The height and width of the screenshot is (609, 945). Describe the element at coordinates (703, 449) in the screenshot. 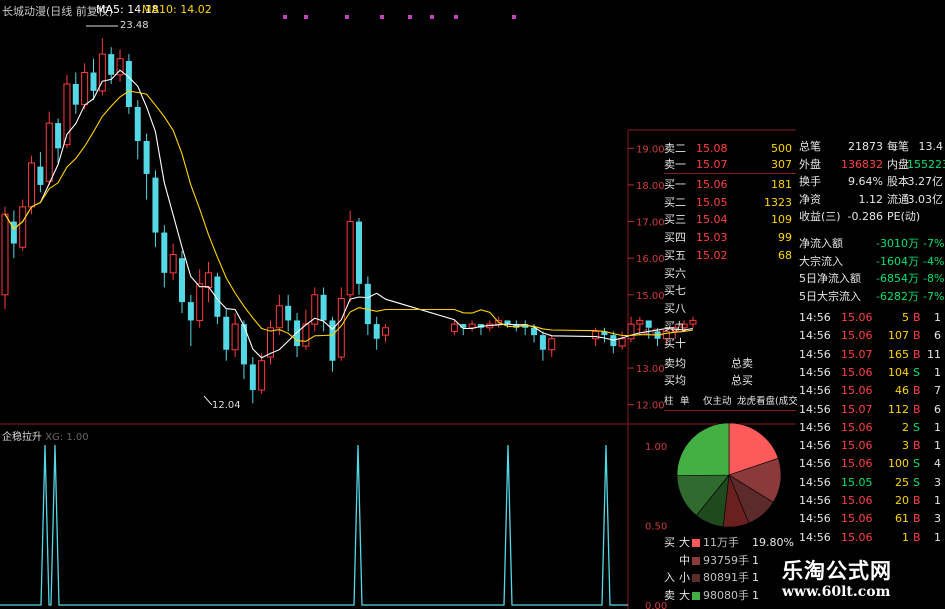

I see `pie-slice` at that location.